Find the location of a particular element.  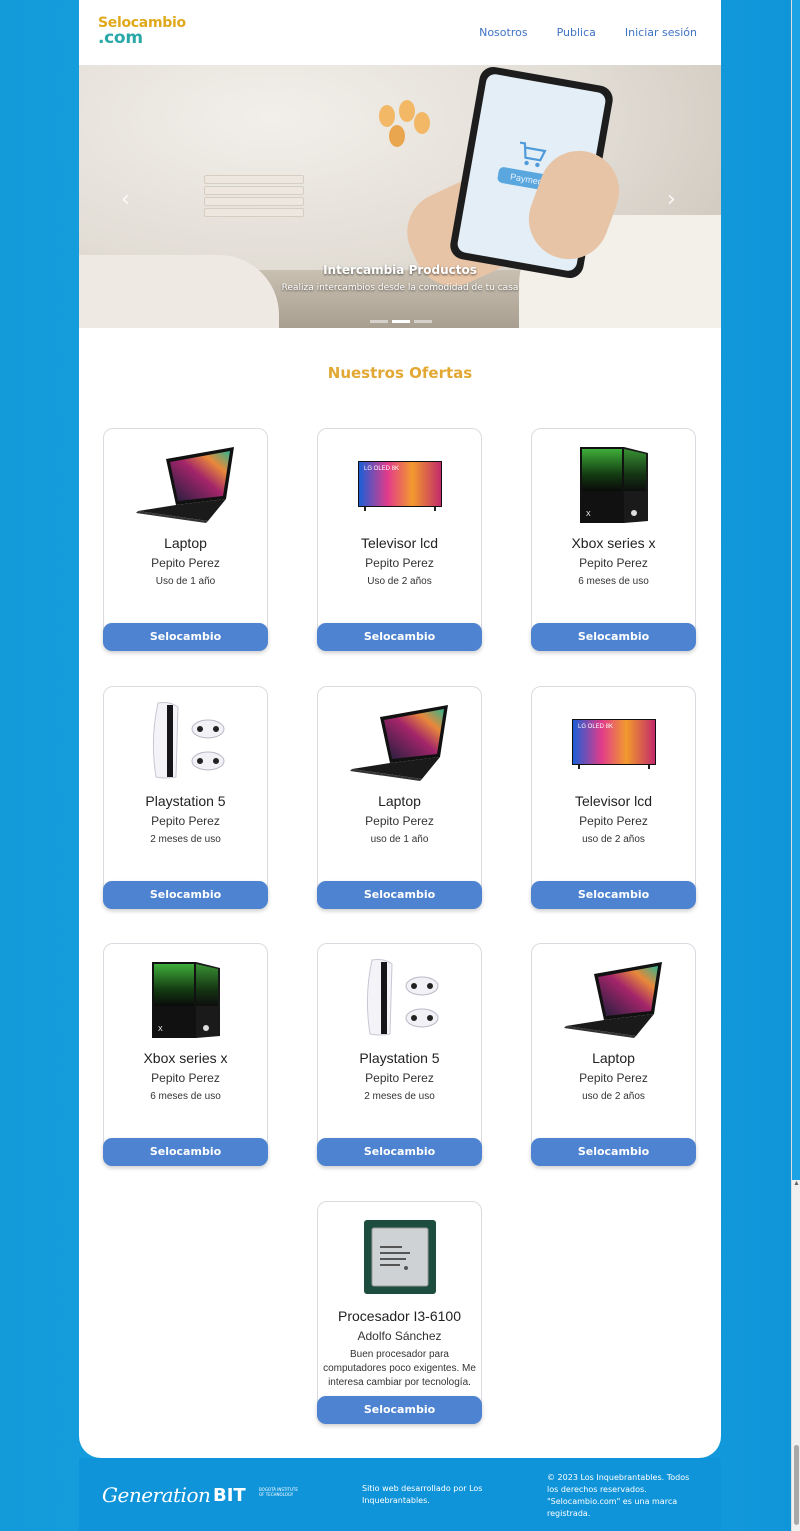

nav-publica: Publica is located at coordinates (576, 32).